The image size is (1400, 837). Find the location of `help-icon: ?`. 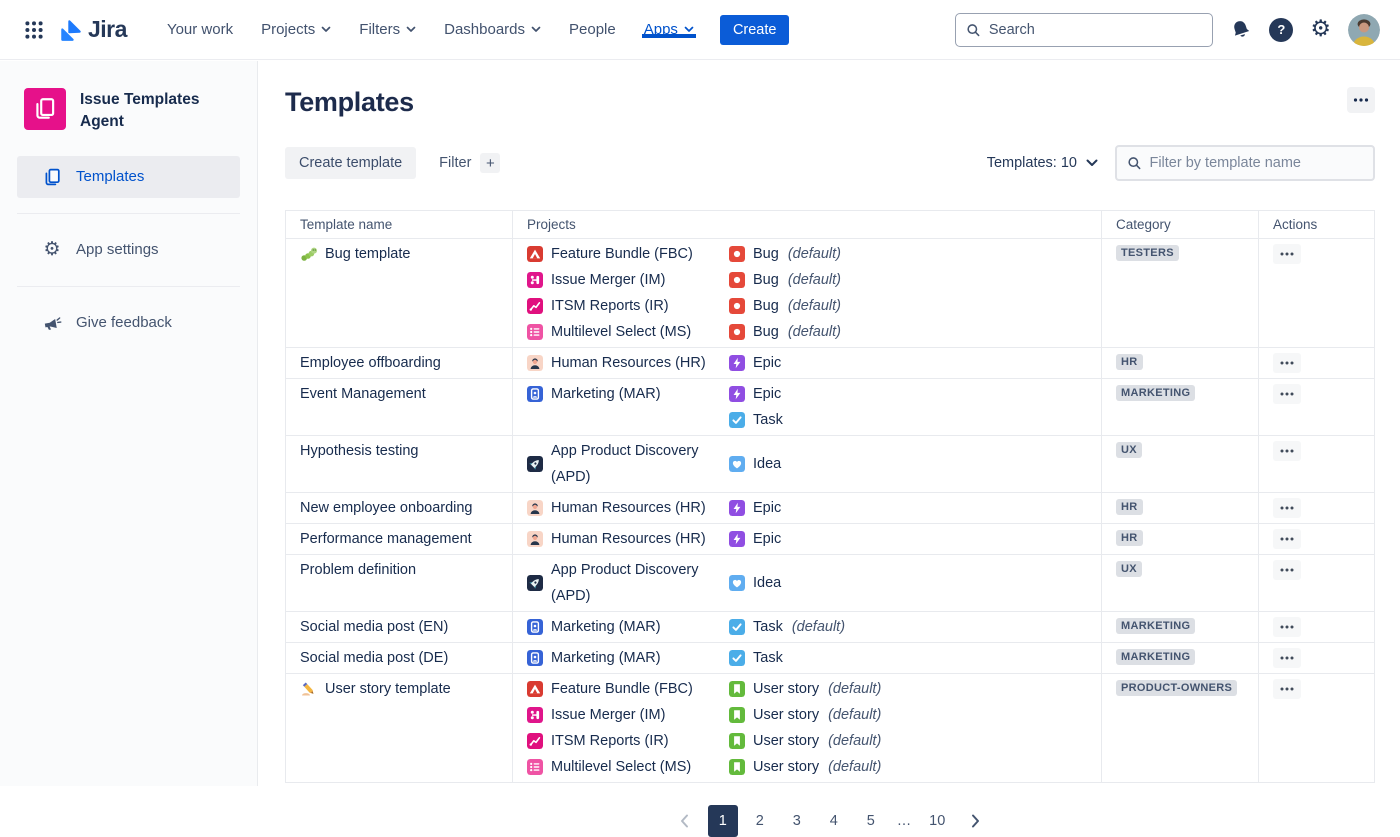

help-icon: ? is located at coordinates (1281, 30).